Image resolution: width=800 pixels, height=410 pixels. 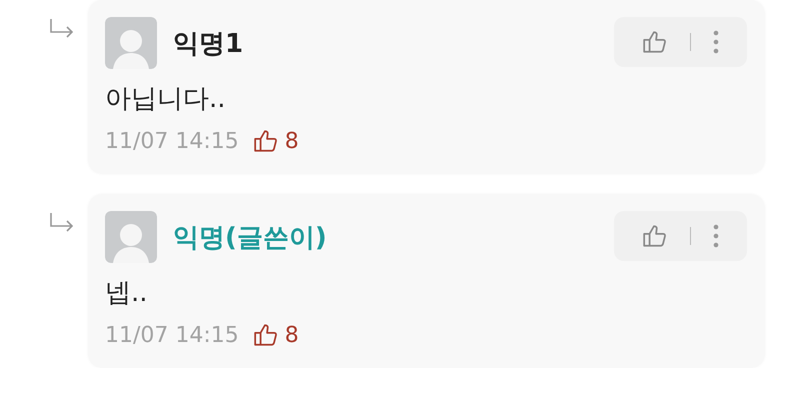 I want to click on author-name: 익명(글쓴이), so click(x=250, y=238).